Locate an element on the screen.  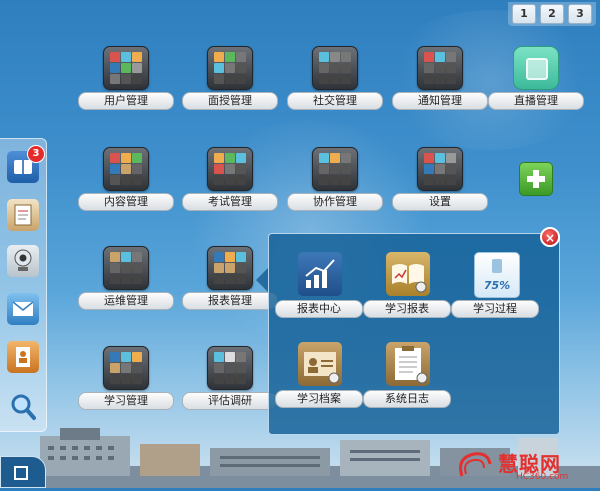
learning-process-item: 75% 学习过程 is located at coordinates (496, 291).